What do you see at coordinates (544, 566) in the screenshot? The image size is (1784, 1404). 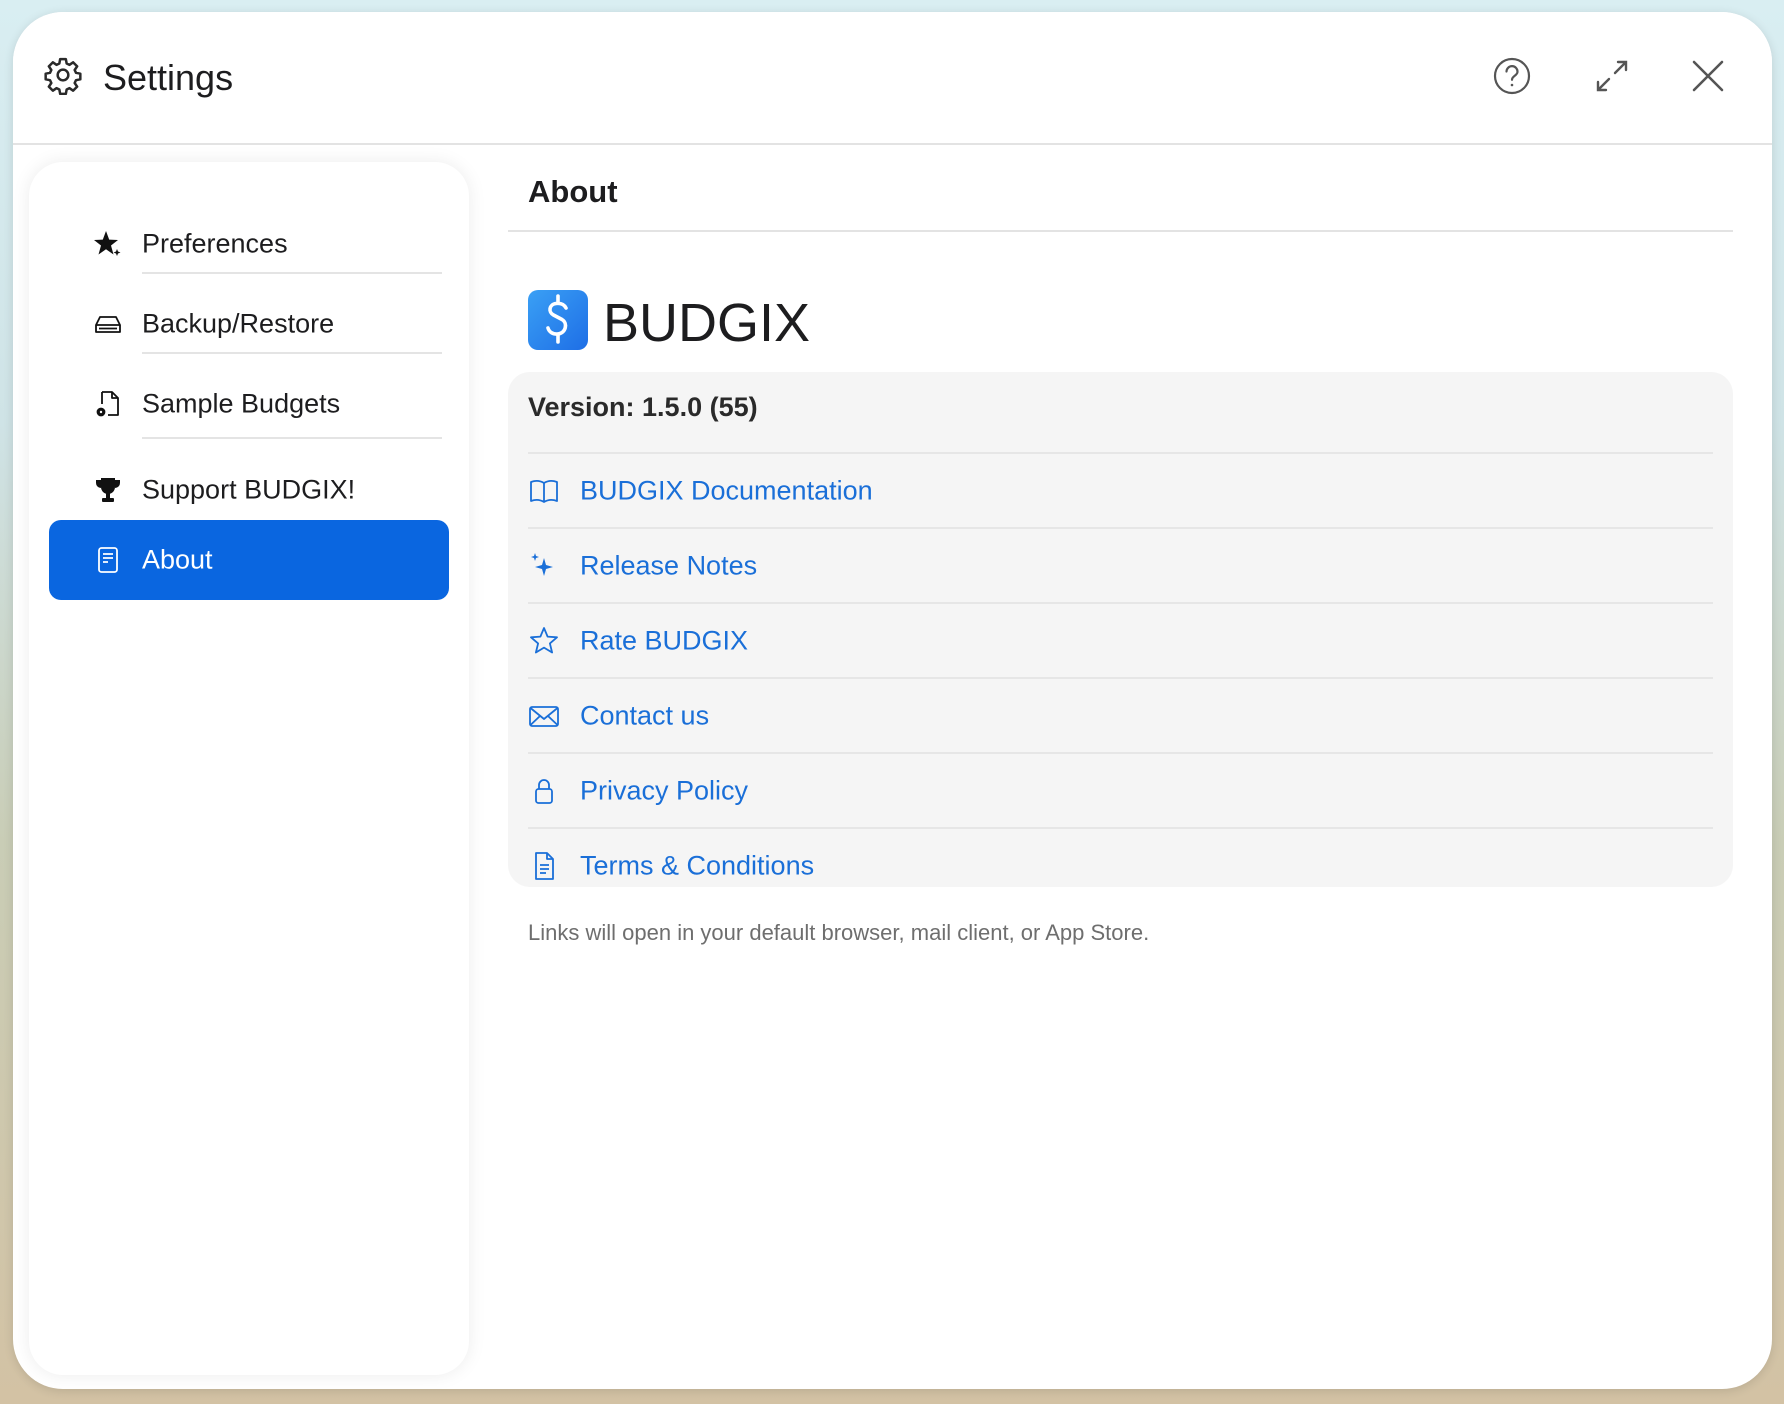 I see `sparkles-icon` at bounding box center [544, 566].